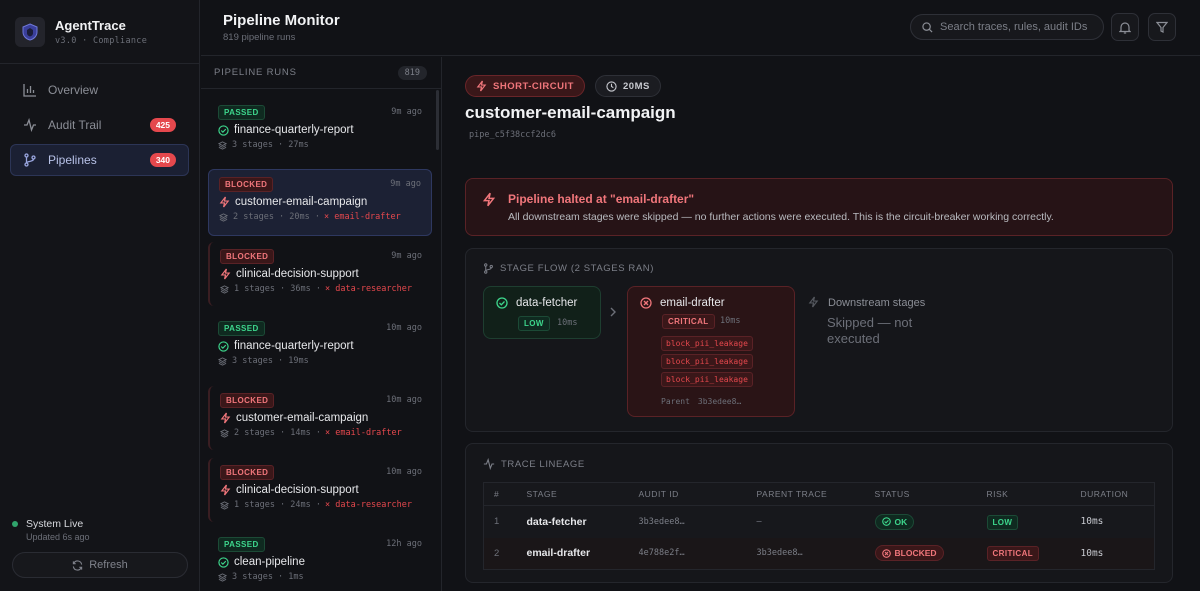  What do you see at coordinates (572, 494) in the screenshot?
I see `column-header: STAGE` at bounding box center [572, 494].